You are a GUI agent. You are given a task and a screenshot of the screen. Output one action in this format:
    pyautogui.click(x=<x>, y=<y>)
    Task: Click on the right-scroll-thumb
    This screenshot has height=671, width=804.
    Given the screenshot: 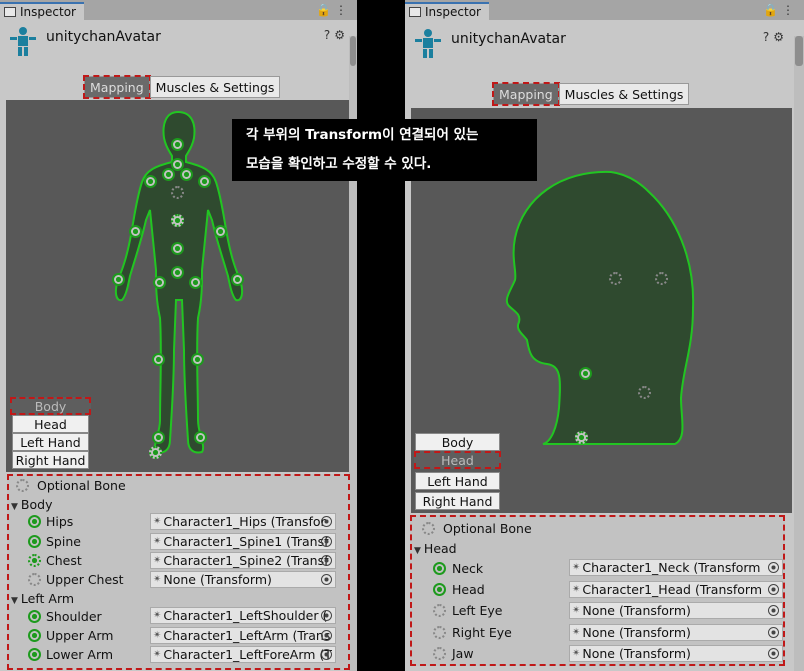 What is the action you would take?
    pyautogui.click(x=799, y=51)
    